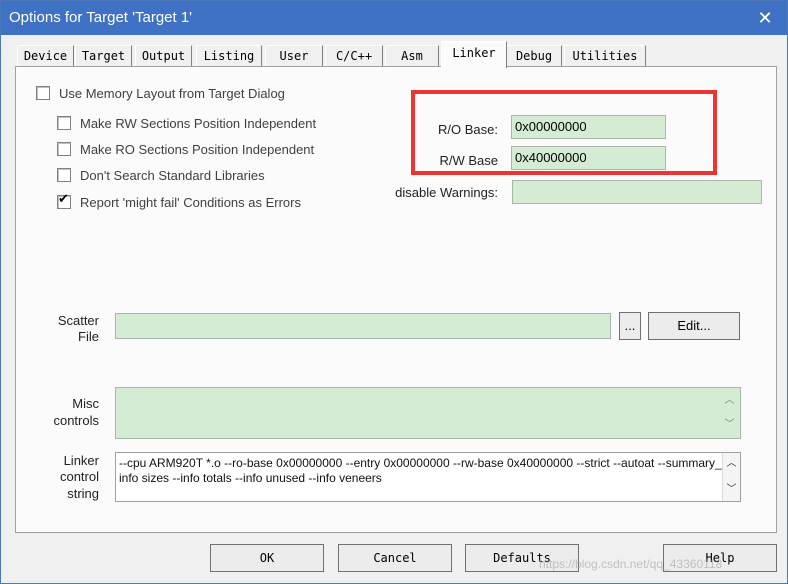 Image resolution: width=788 pixels, height=584 pixels. What do you see at coordinates (83, 493) in the screenshot?
I see `linker-string-label-line3: string` at bounding box center [83, 493].